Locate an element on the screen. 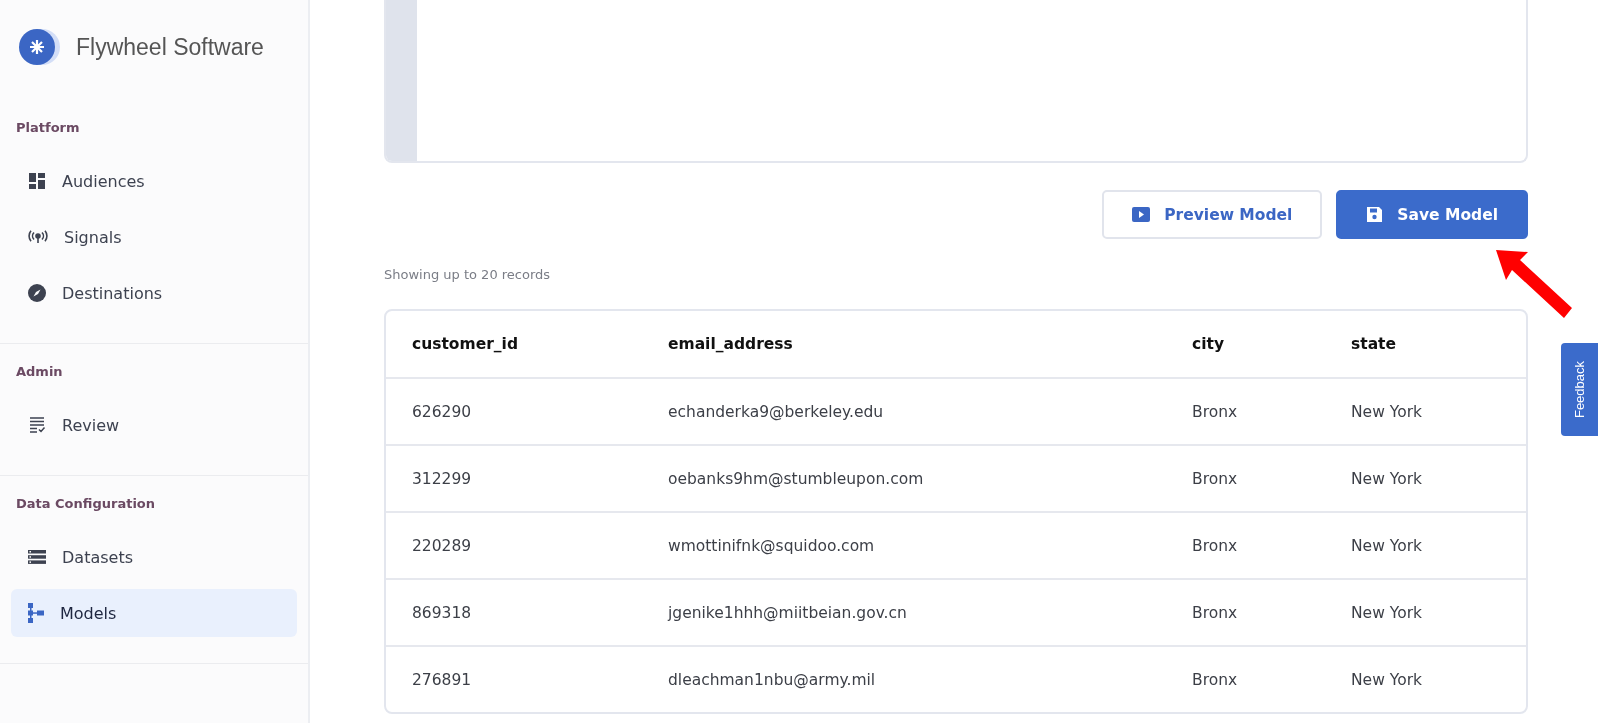 This screenshot has height=723, width=1600. sidebar-item: Datasets is located at coordinates (154, 557).